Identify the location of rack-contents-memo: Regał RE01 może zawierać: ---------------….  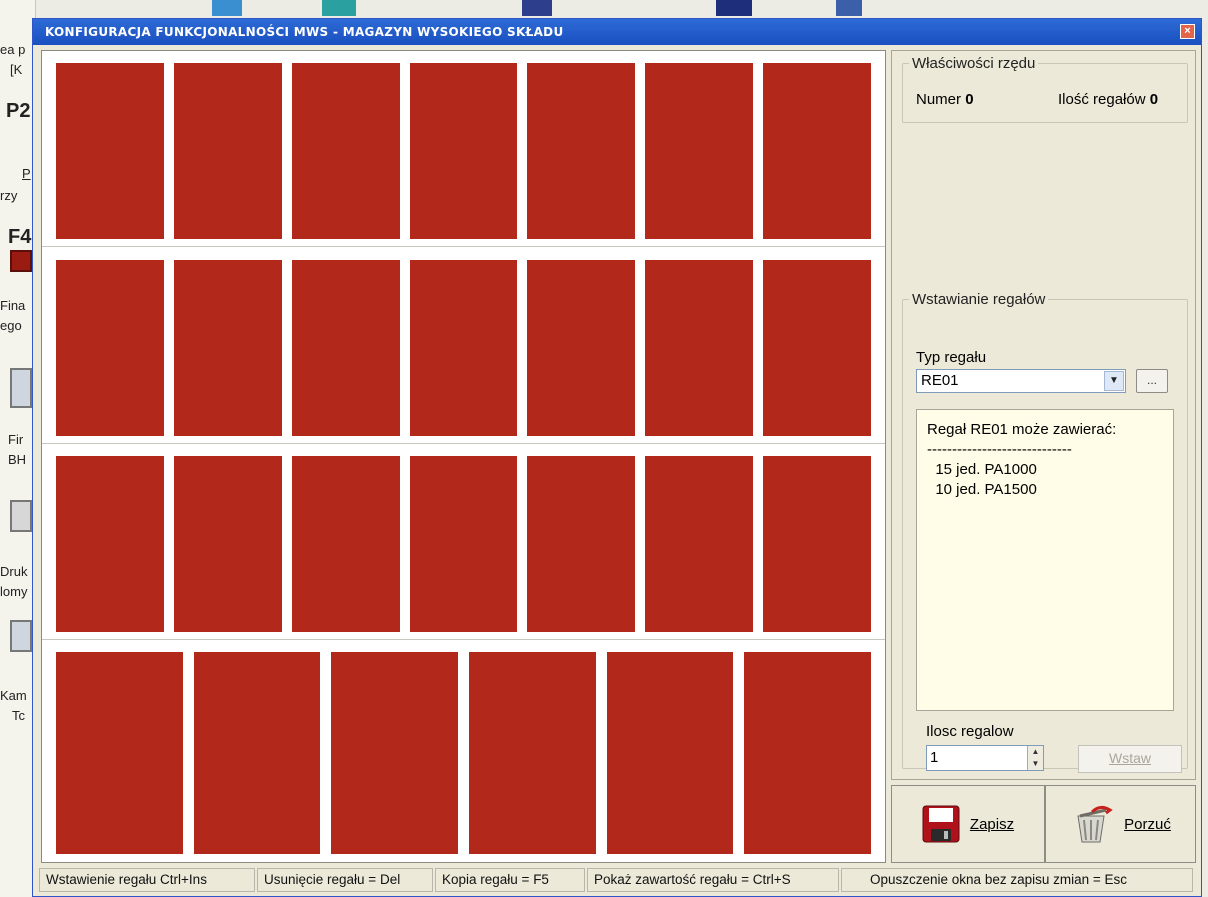
(1045, 560).